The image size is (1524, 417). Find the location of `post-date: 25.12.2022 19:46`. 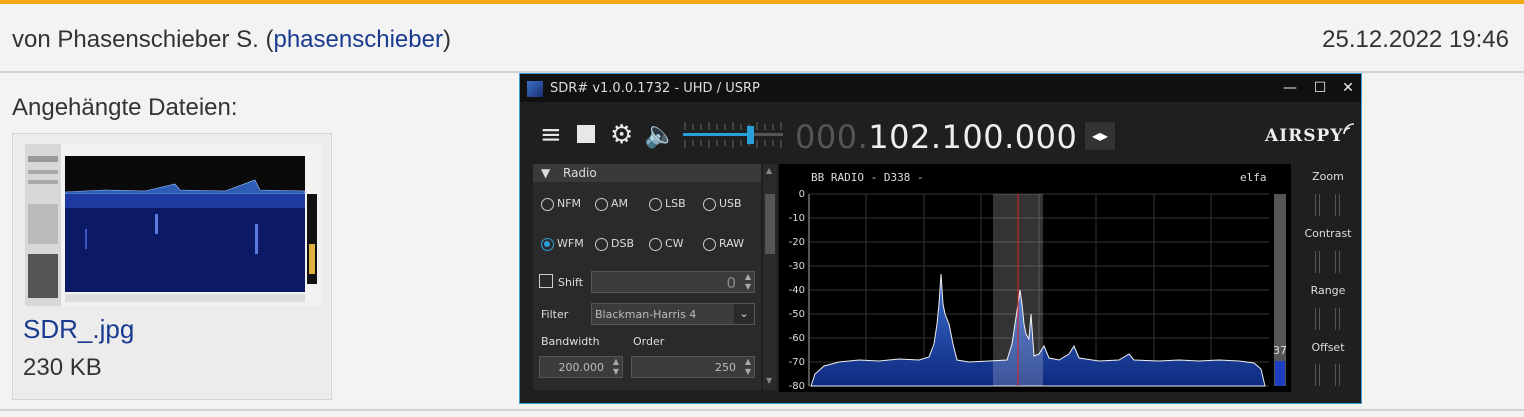

post-date: 25.12.2022 19:46 is located at coordinates (1415, 39).